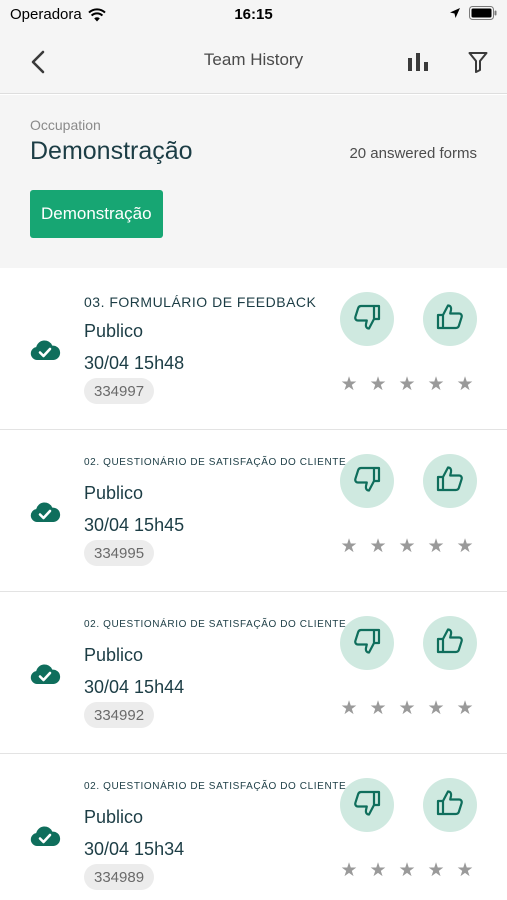 This screenshot has width=507, height=900. What do you see at coordinates (134, 849) in the screenshot?
I see `form-datetime: 30/04 15h34` at bounding box center [134, 849].